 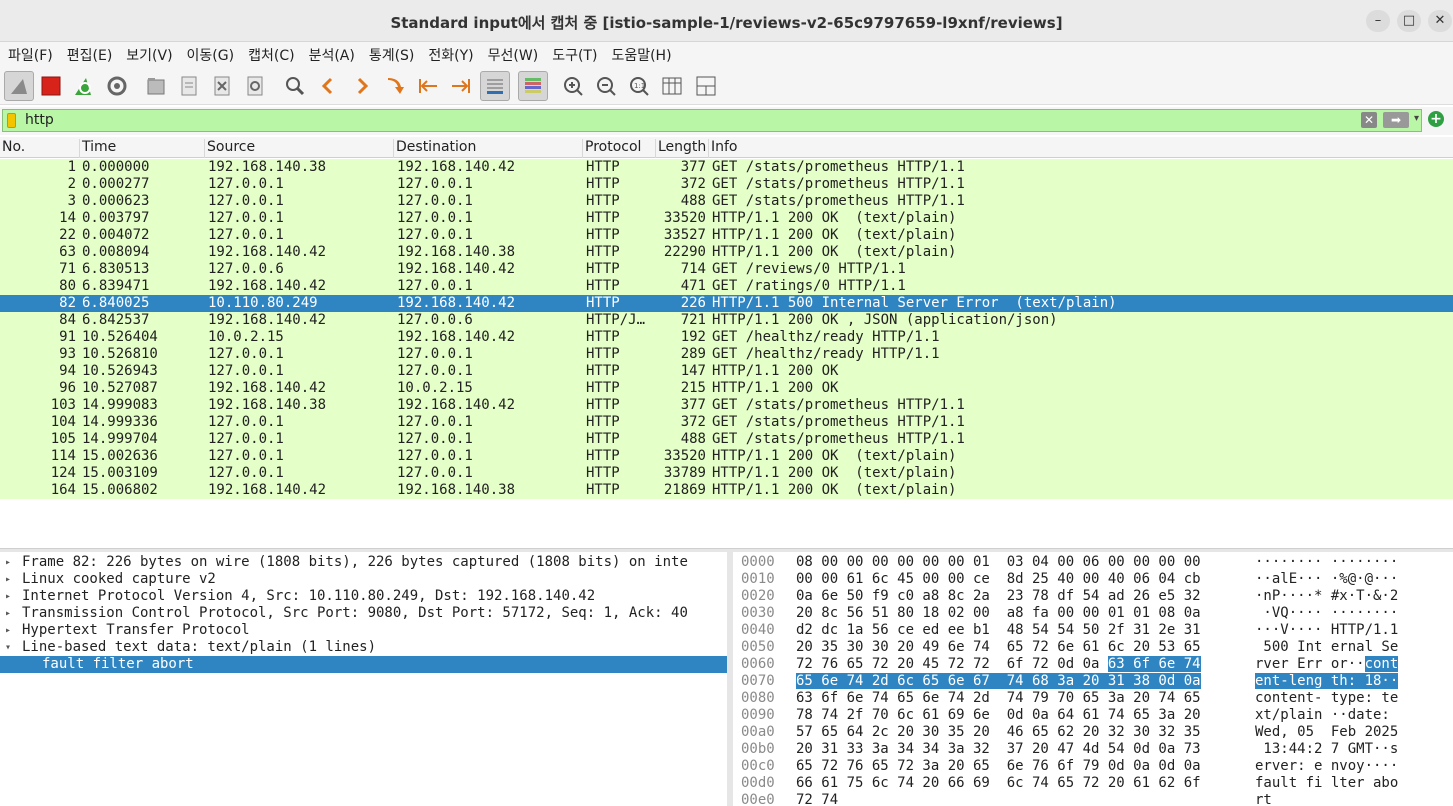 I want to click on auto-scroll-icon, so click(x=495, y=86).